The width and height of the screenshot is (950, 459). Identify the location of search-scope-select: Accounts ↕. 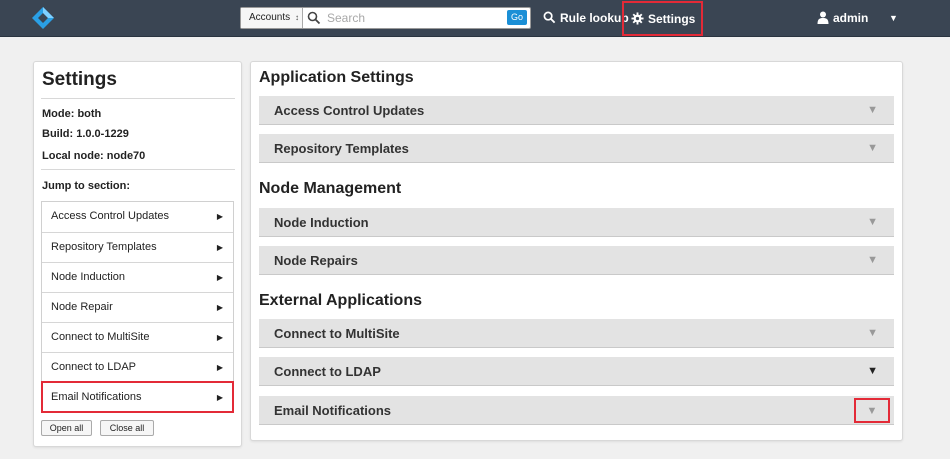
(272, 18).